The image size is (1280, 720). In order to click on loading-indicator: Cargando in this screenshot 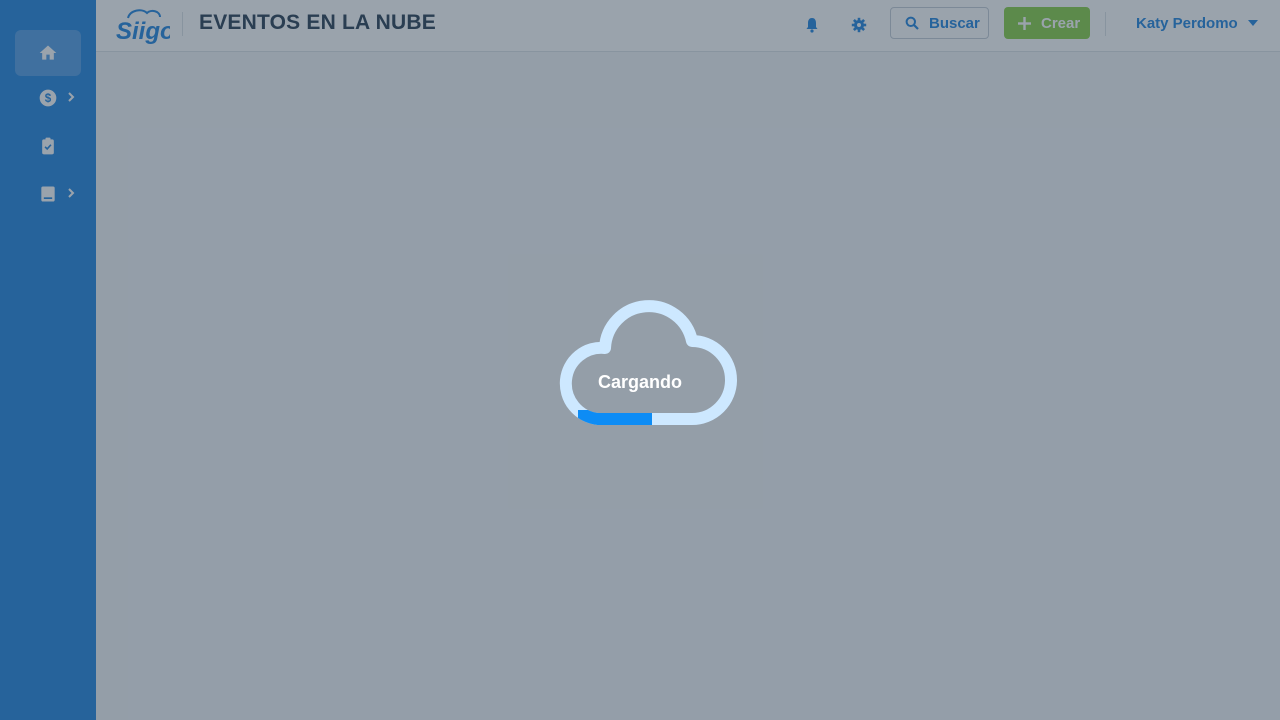, I will do `click(640, 362)`.